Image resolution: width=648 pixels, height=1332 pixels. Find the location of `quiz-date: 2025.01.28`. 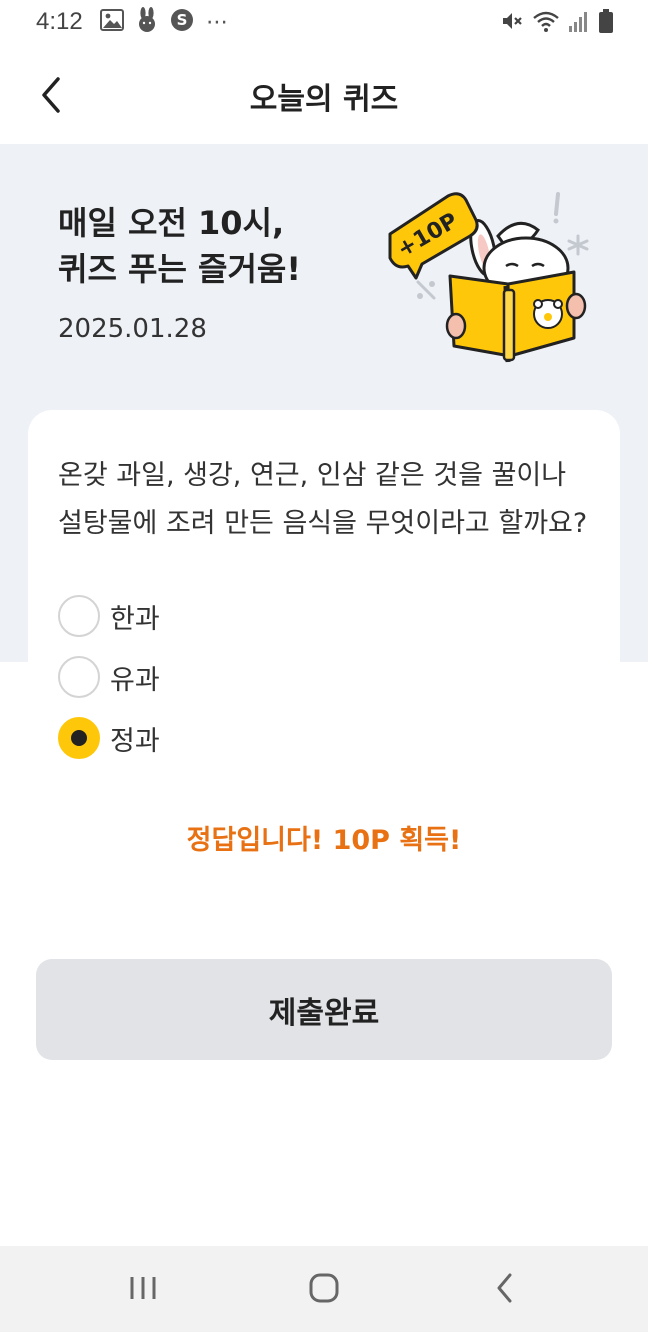

quiz-date: 2025.01.28 is located at coordinates (132, 329).